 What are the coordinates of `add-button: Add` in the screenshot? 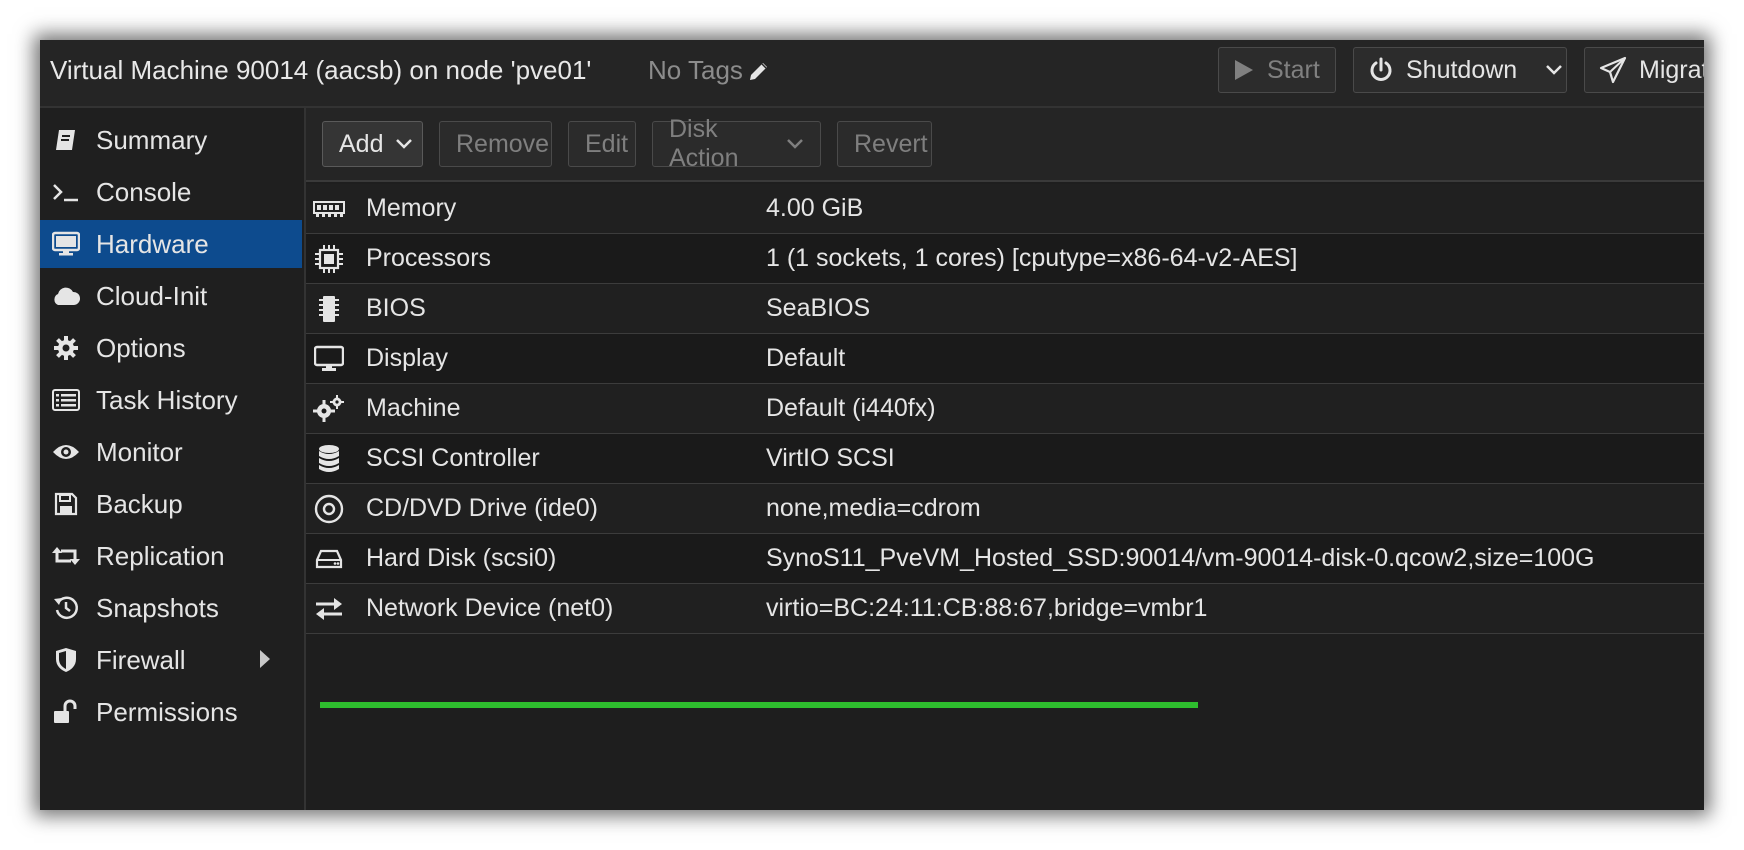 It's located at (372, 144).